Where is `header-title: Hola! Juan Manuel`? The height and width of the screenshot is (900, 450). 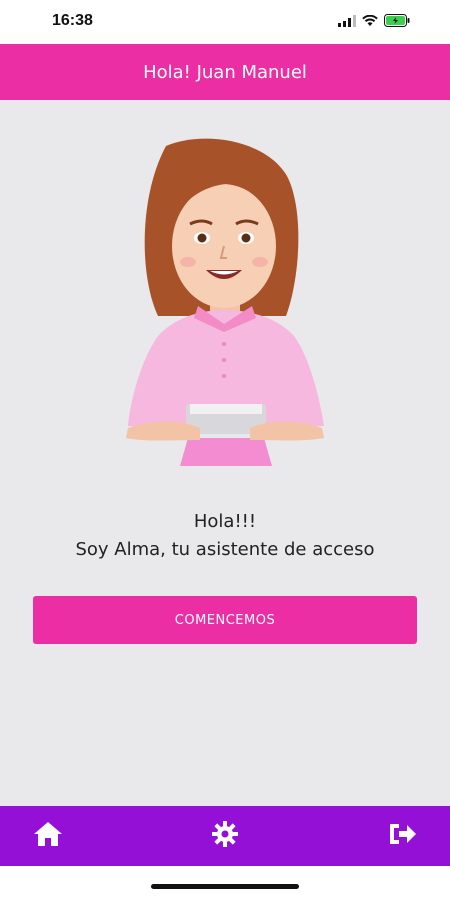
header-title: Hola! Juan Manuel is located at coordinates (225, 72).